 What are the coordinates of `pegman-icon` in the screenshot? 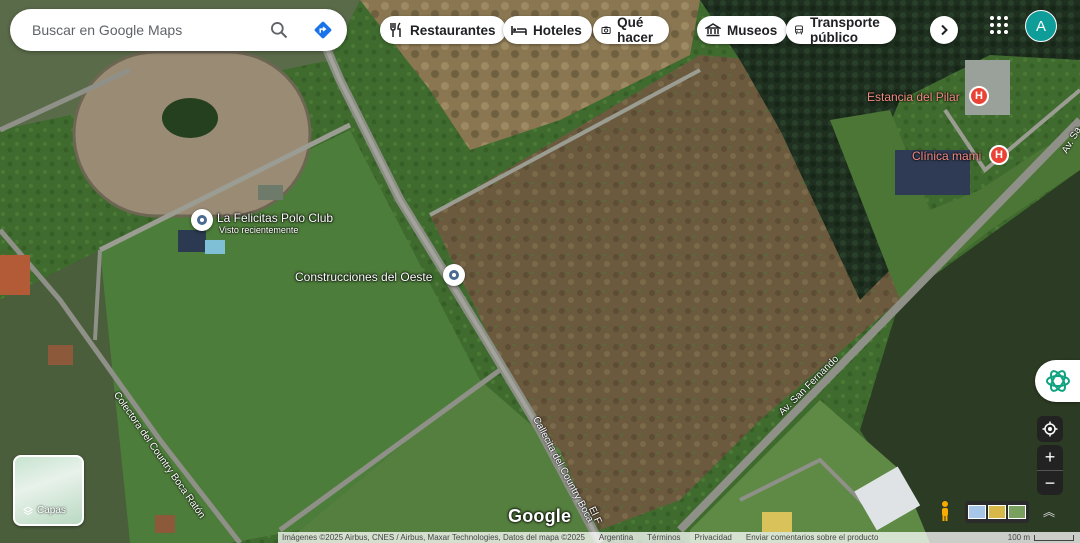 It's located at (945, 511).